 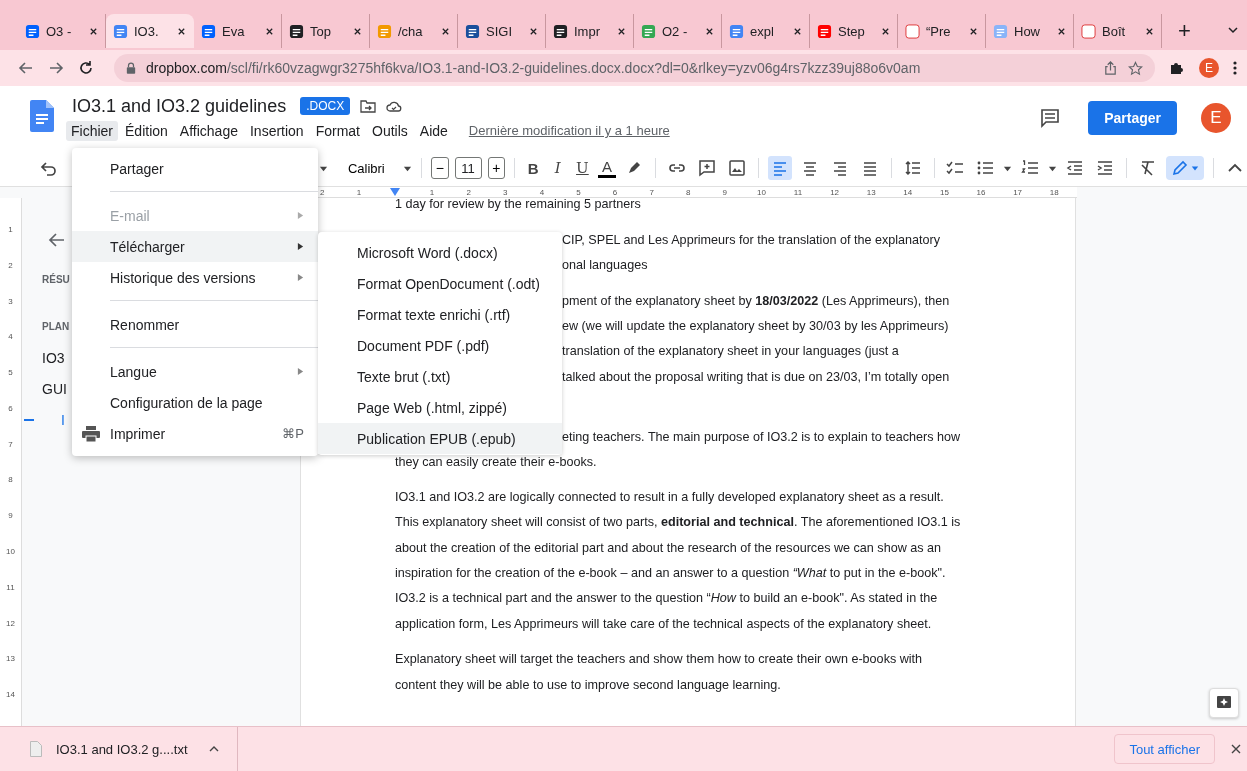 I want to click on decrease-size-button: −, so click(x=440, y=168).